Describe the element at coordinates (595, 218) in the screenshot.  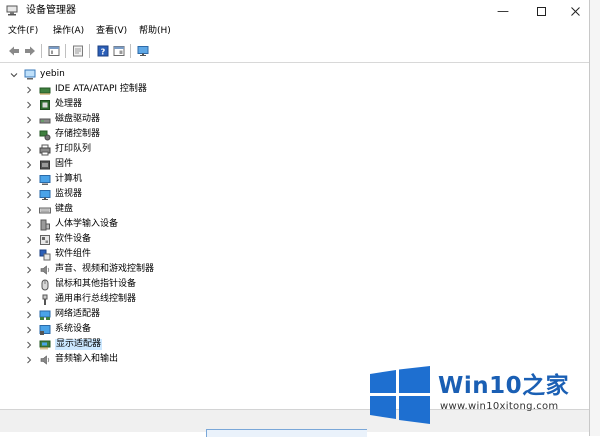
I see `background-window-edge` at that location.